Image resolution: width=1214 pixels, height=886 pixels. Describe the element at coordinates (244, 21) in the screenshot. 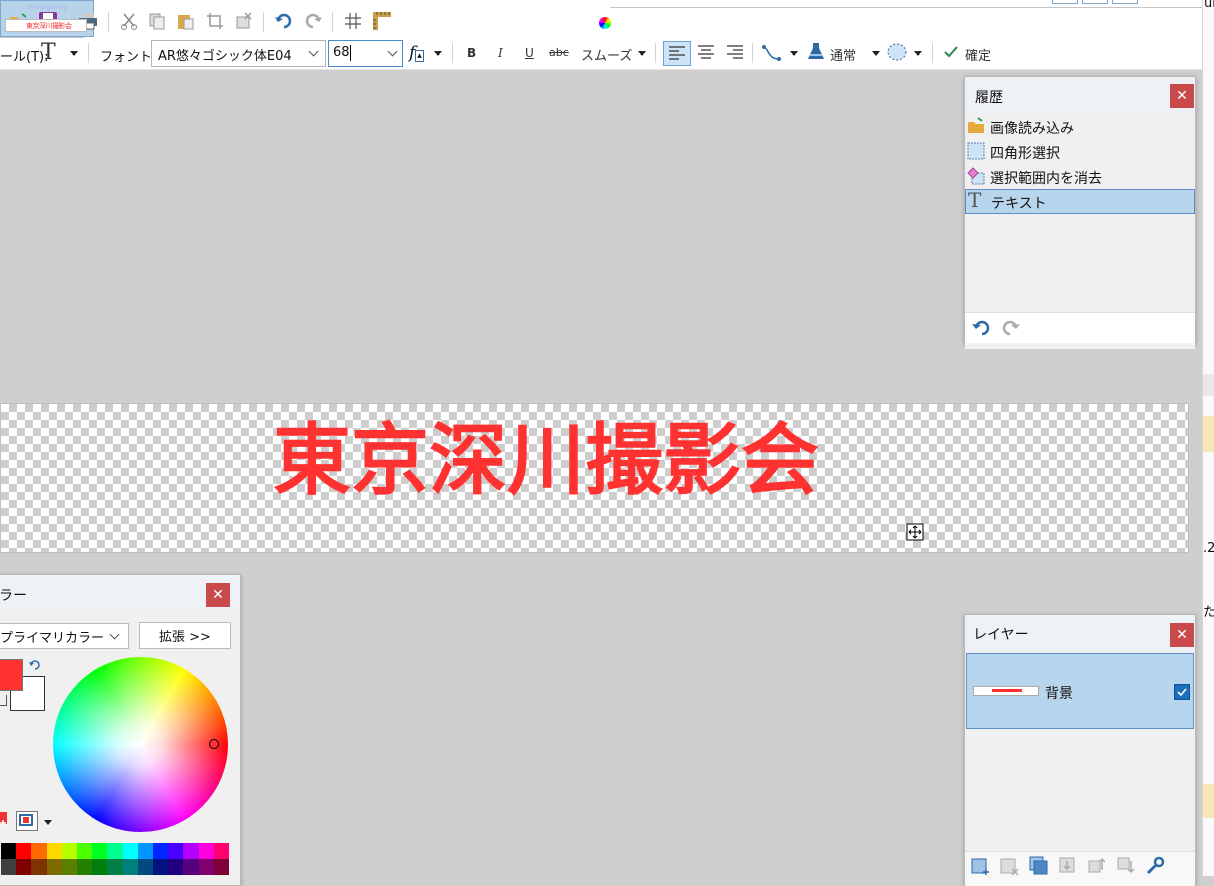

I see `deselect-icon` at that location.